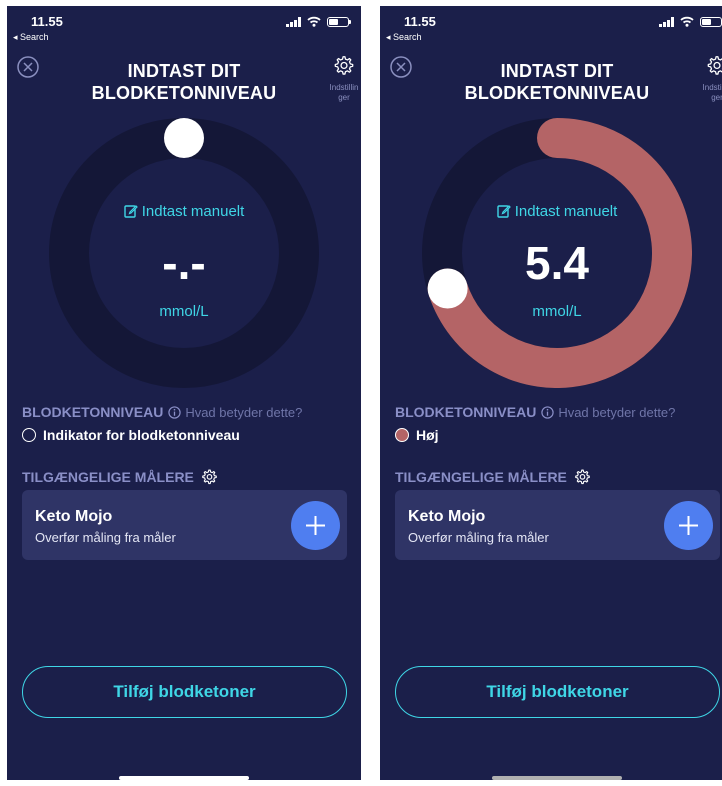 Image resolution: width=722 pixels, height=786 pixels. I want to click on level-indicator: Indikator for blodketonniveau, so click(131, 435).